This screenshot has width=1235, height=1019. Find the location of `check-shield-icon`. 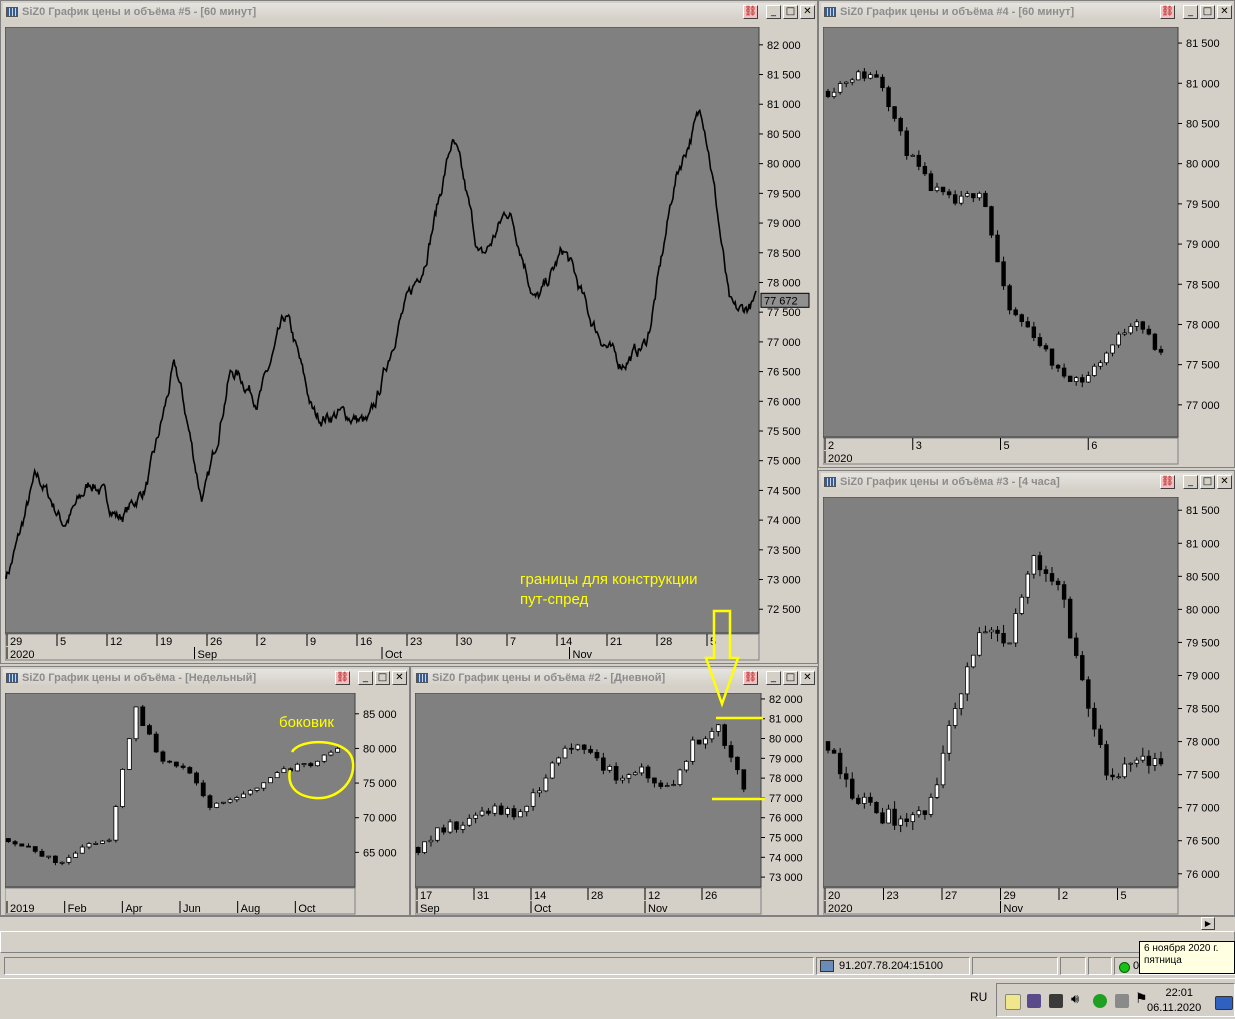

check-shield-icon is located at coordinates (1100, 1001).